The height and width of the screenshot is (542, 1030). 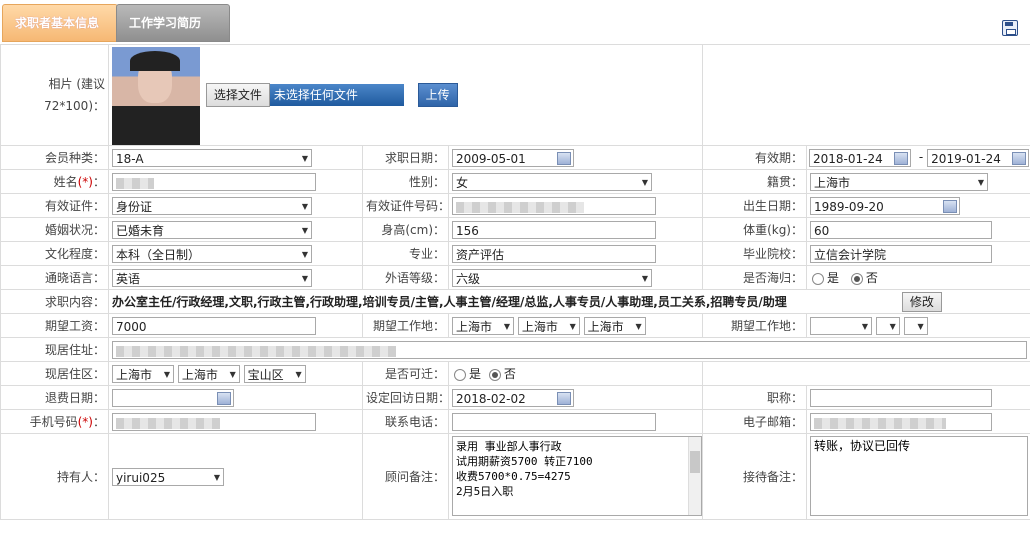 What do you see at coordinates (871, 278) in the screenshot?
I see `returnee-no-label: 否` at bounding box center [871, 278].